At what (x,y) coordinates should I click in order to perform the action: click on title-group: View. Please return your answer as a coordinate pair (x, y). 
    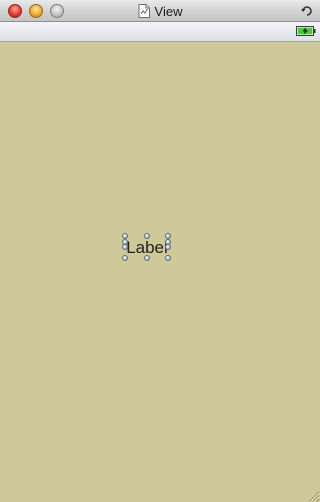
    Looking at the image, I should click on (160, 11).